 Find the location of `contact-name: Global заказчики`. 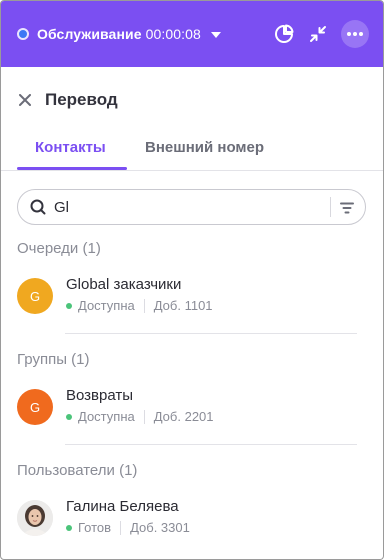

contact-name: Global заказчики is located at coordinates (124, 284).